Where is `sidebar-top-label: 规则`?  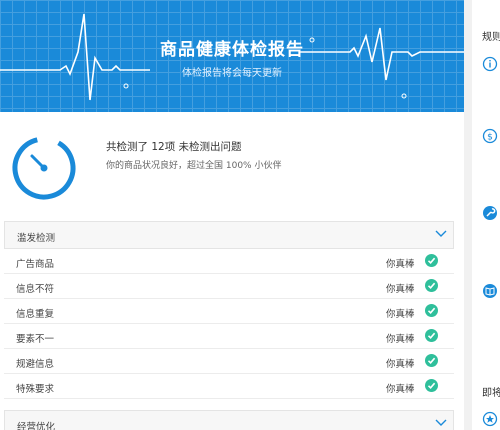 sidebar-top-label: 规则 is located at coordinates (491, 37).